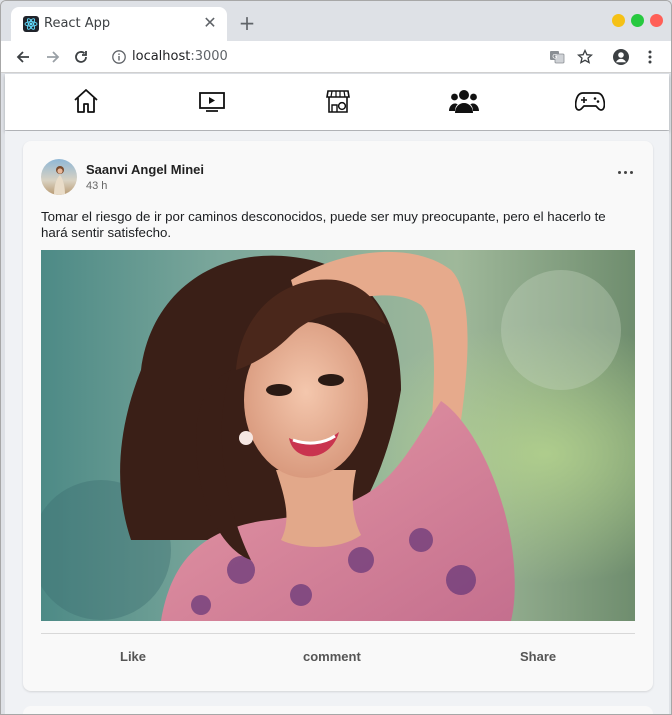 This screenshot has width=672, height=715. I want to click on url-host: localhost, so click(161, 56).